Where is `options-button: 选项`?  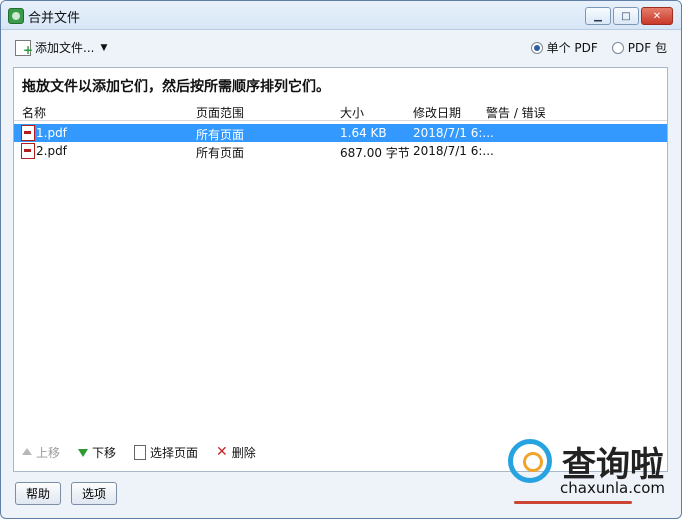
options-button: 选项 is located at coordinates (94, 493).